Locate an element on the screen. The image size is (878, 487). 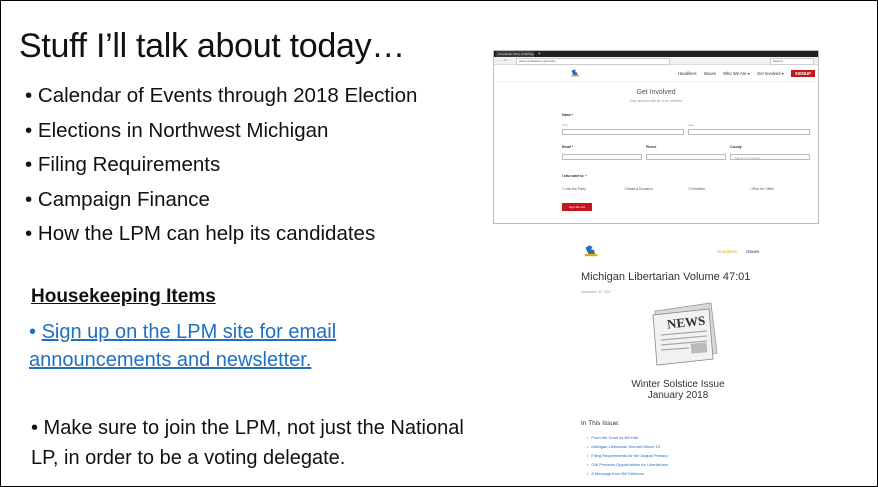
newsletter-nav: Headlines Issues is located at coordinates (738, 251).